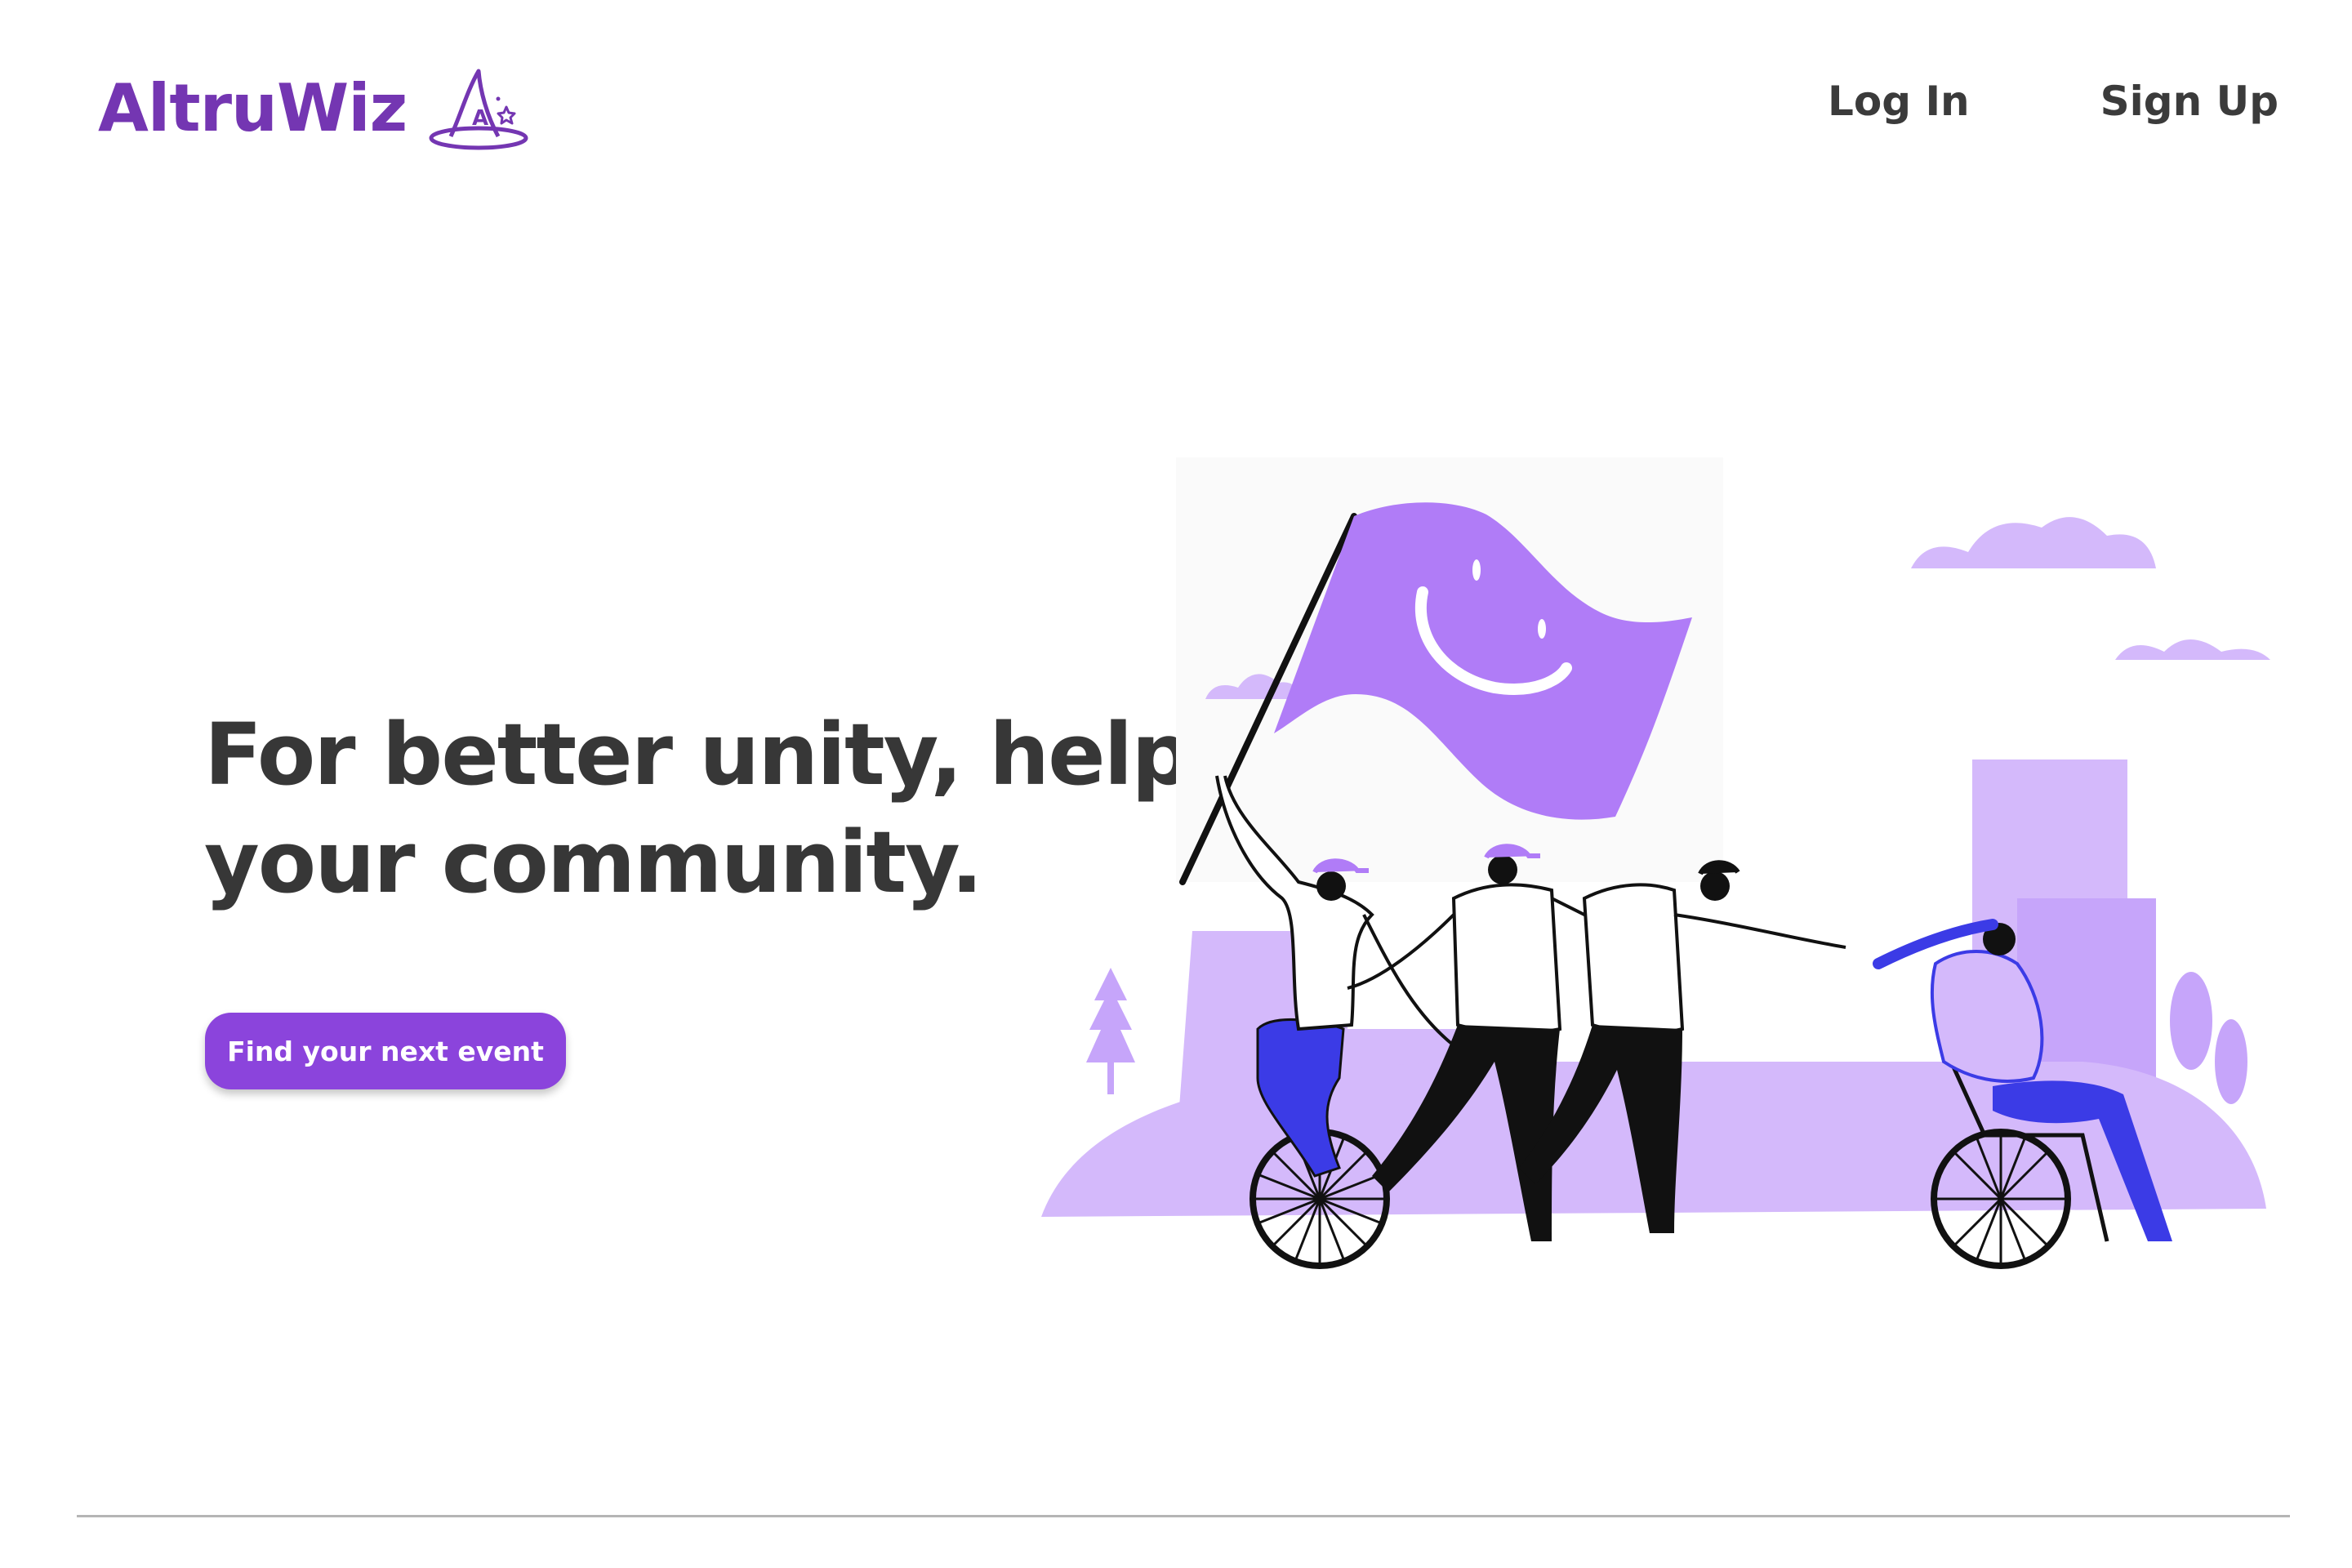 The height and width of the screenshot is (1568, 2352). I want to click on svg-text: A, so click(480, 118).